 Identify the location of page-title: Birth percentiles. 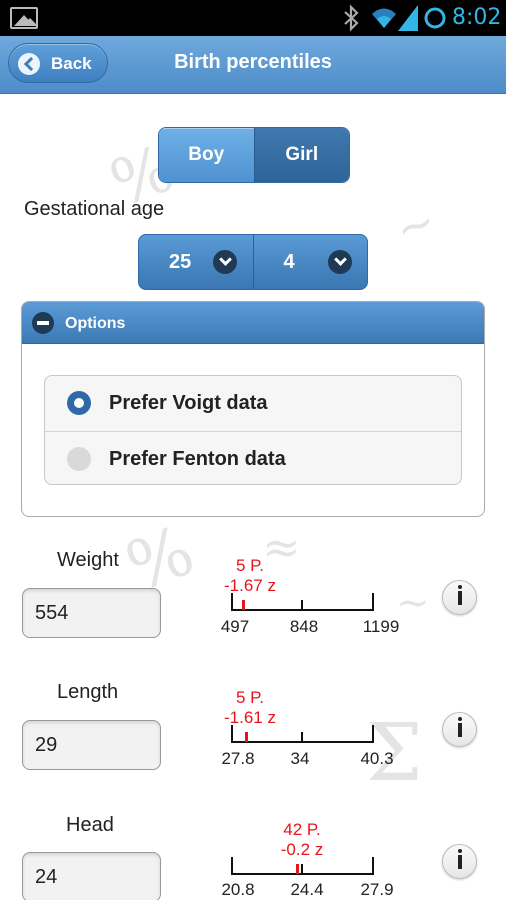
(253, 62).